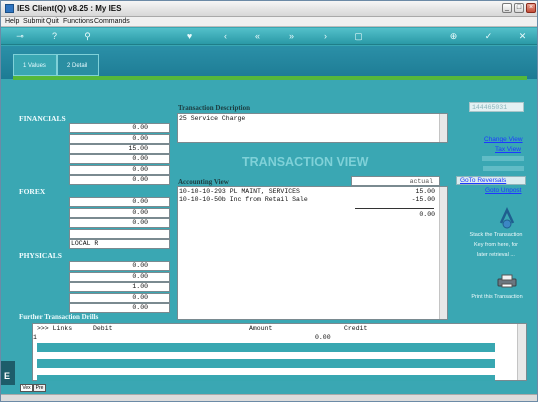  Describe the element at coordinates (78, 21) in the screenshot. I see `menu-functions: Functions` at that location.